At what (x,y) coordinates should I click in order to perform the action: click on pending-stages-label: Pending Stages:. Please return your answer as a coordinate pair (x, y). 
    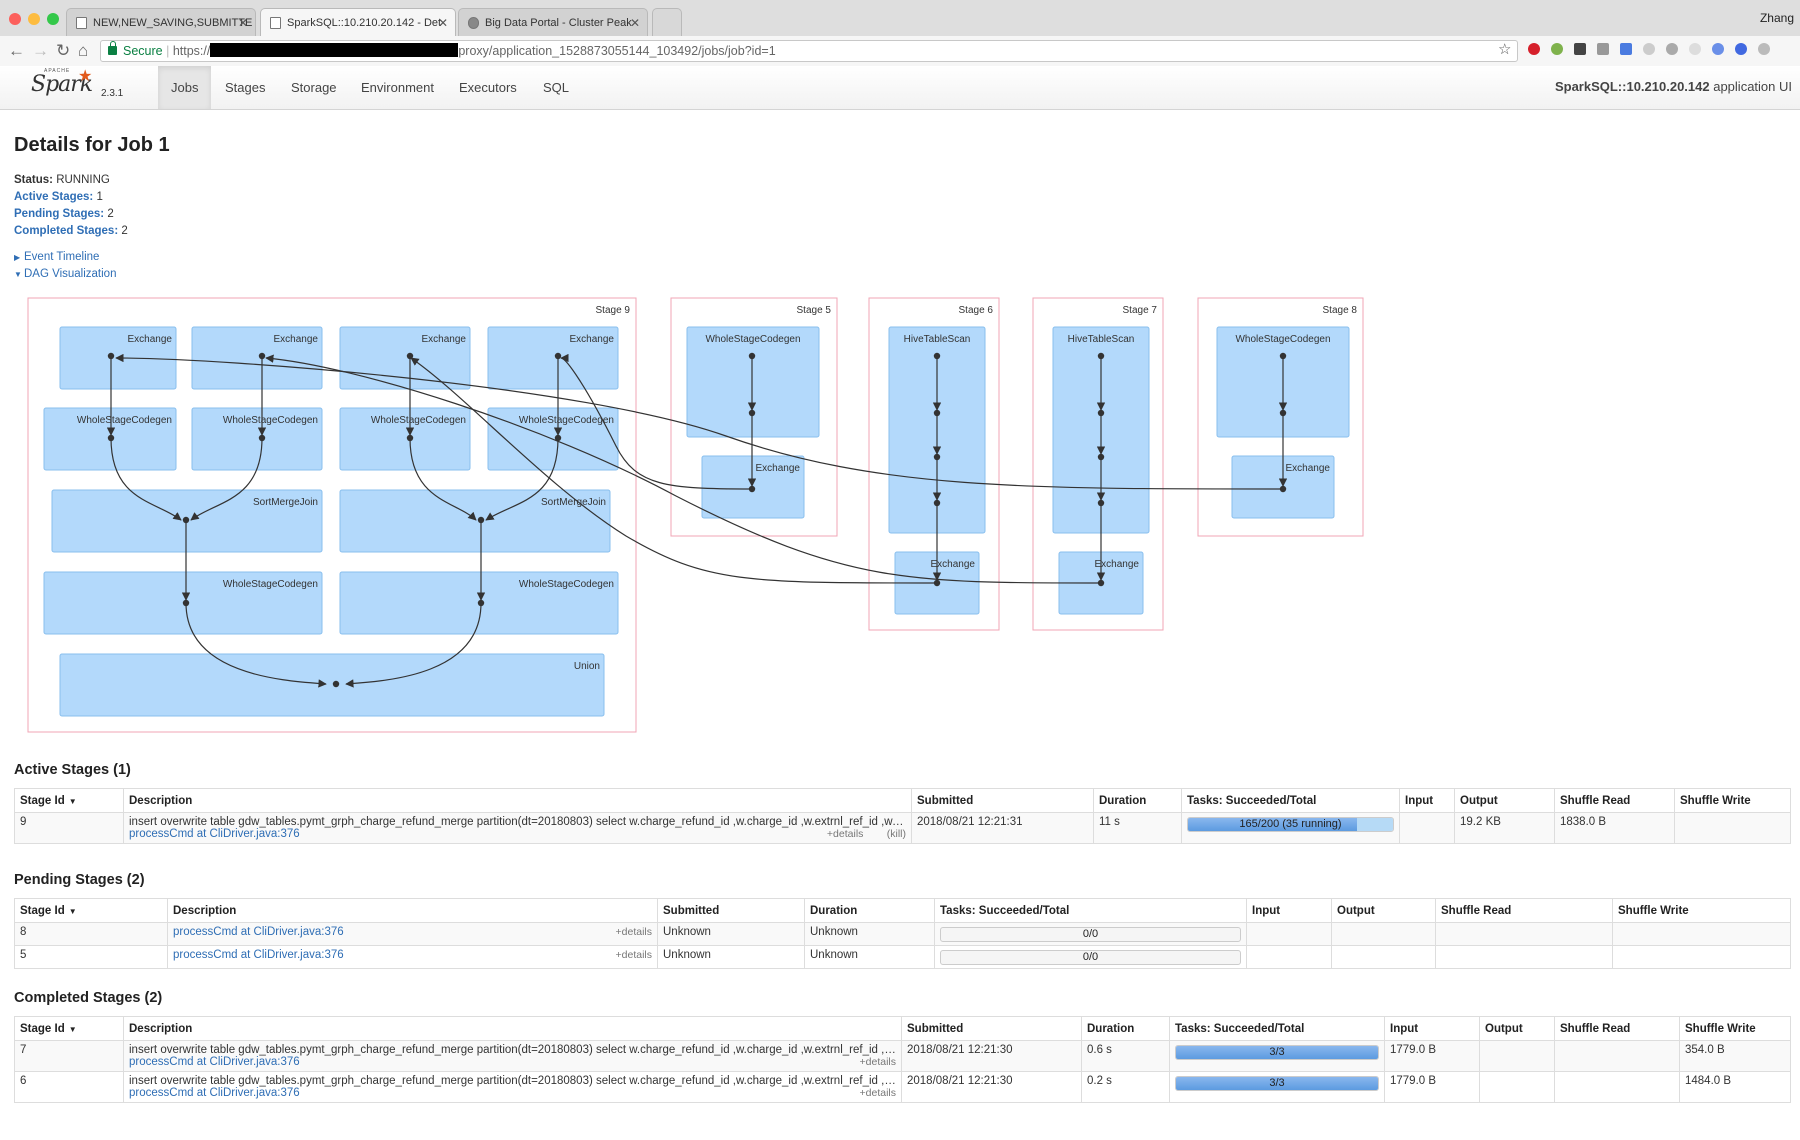
    Looking at the image, I should click on (59, 214).